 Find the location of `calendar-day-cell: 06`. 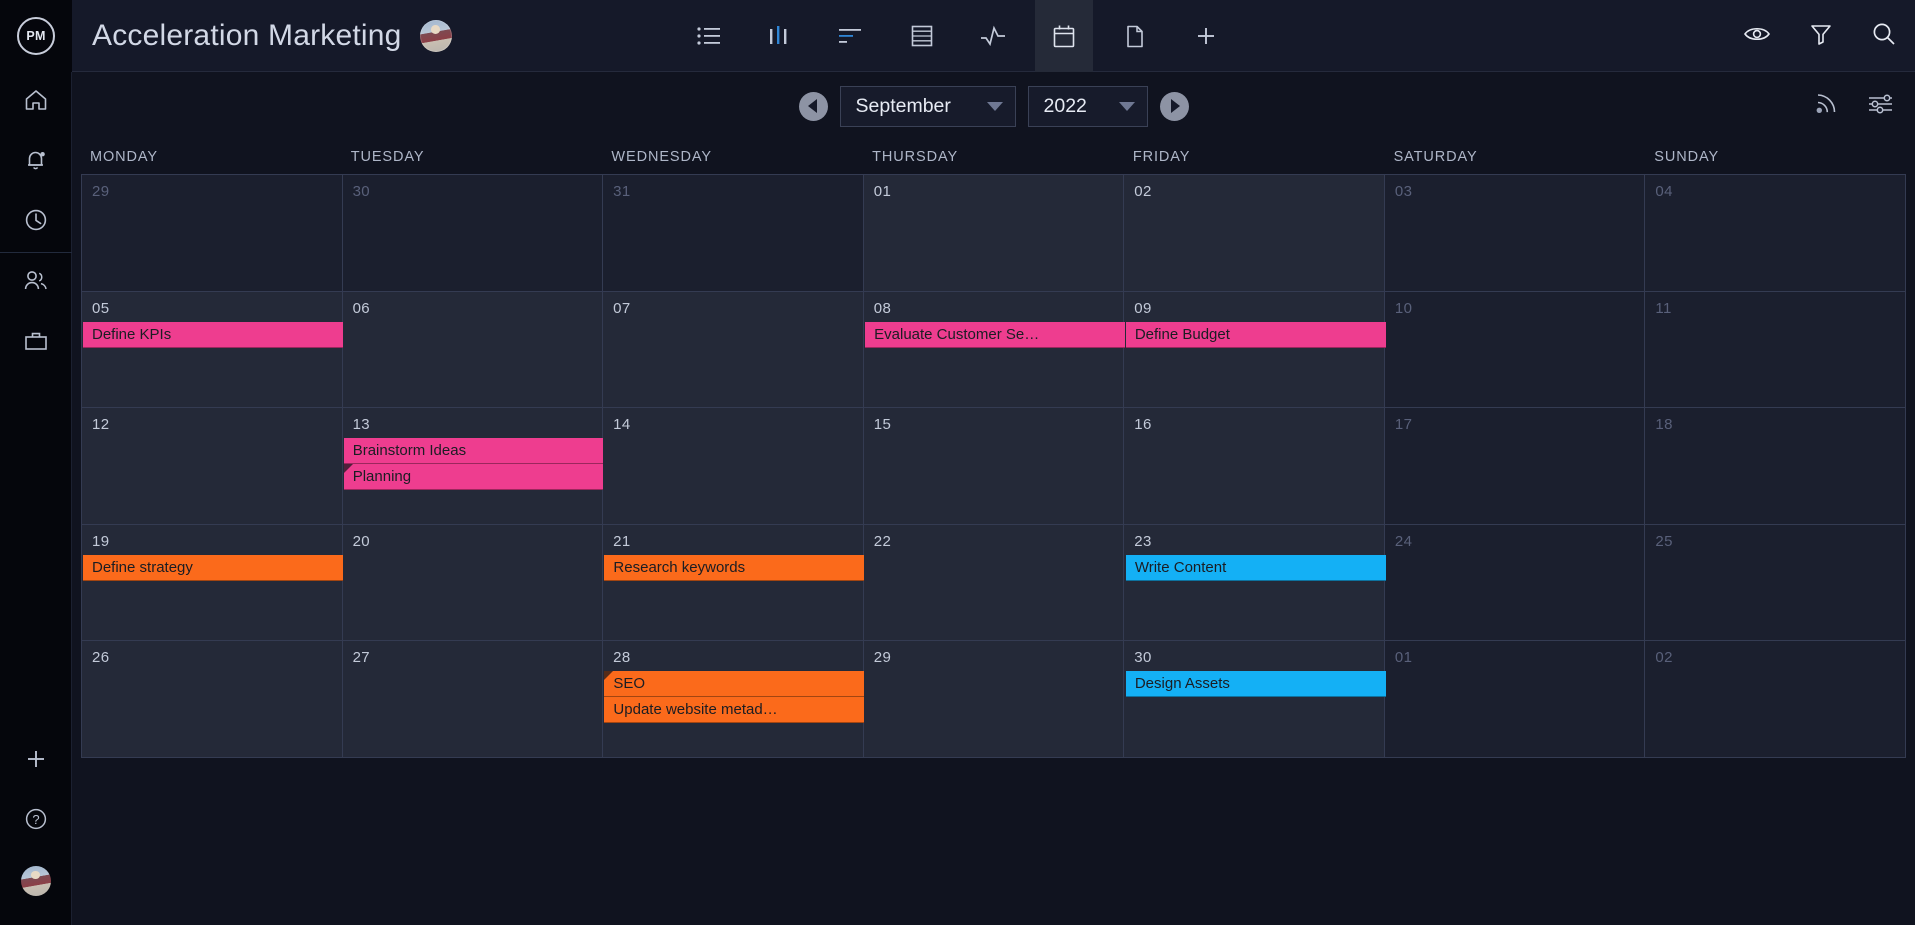

calendar-day-cell: 06 is located at coordinates (473, 350).